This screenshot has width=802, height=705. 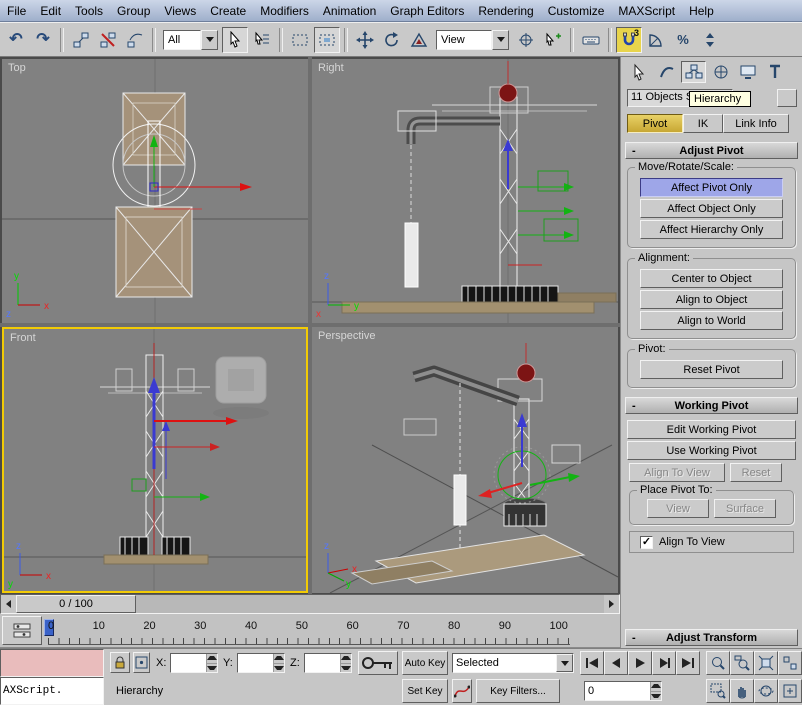 What do you see at coordinates (23, 338) in the screenshot?
I see `viewport-front-label: Front` at bounding box center [23, 338].